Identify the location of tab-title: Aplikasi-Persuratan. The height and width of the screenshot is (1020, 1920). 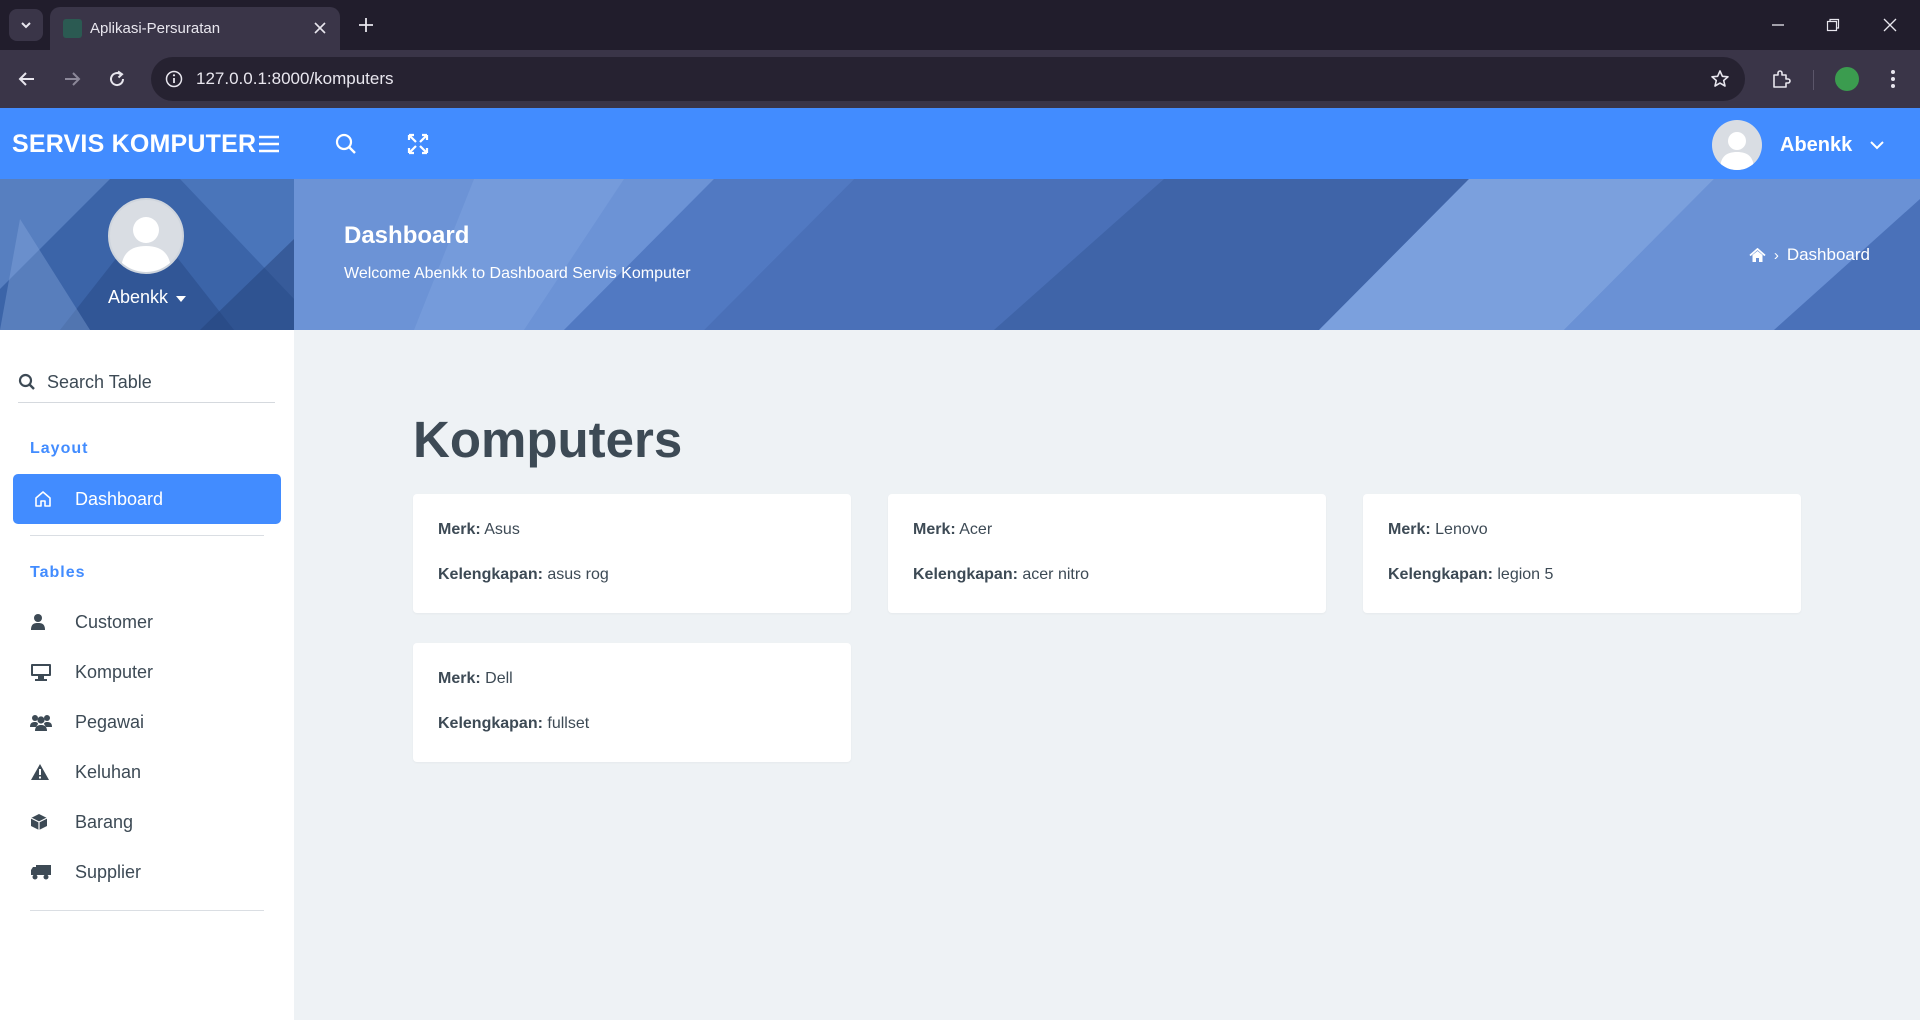
(155, 28).